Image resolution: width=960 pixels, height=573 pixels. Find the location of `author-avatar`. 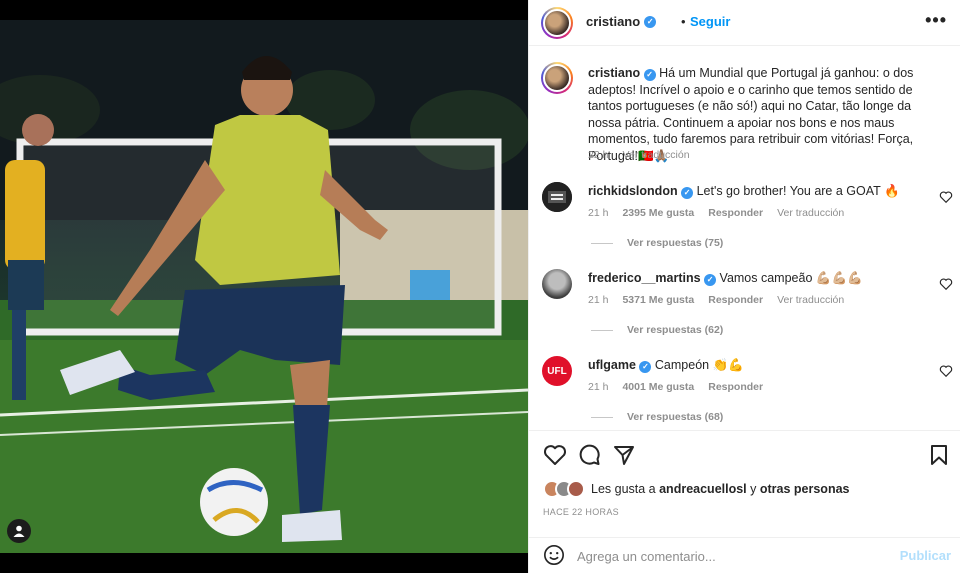

author-avatar is located at coordinates (557, 23).